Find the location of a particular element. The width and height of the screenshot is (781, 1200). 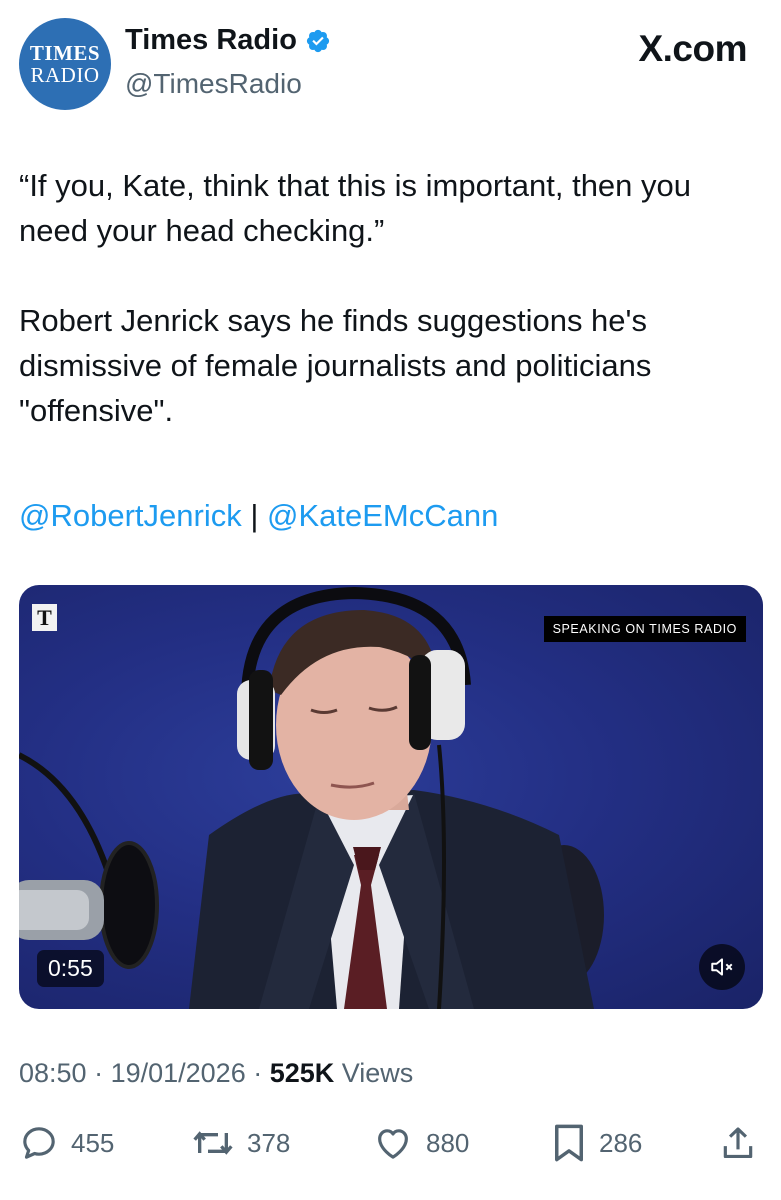

share-button is located at coordinates (738, 1143).